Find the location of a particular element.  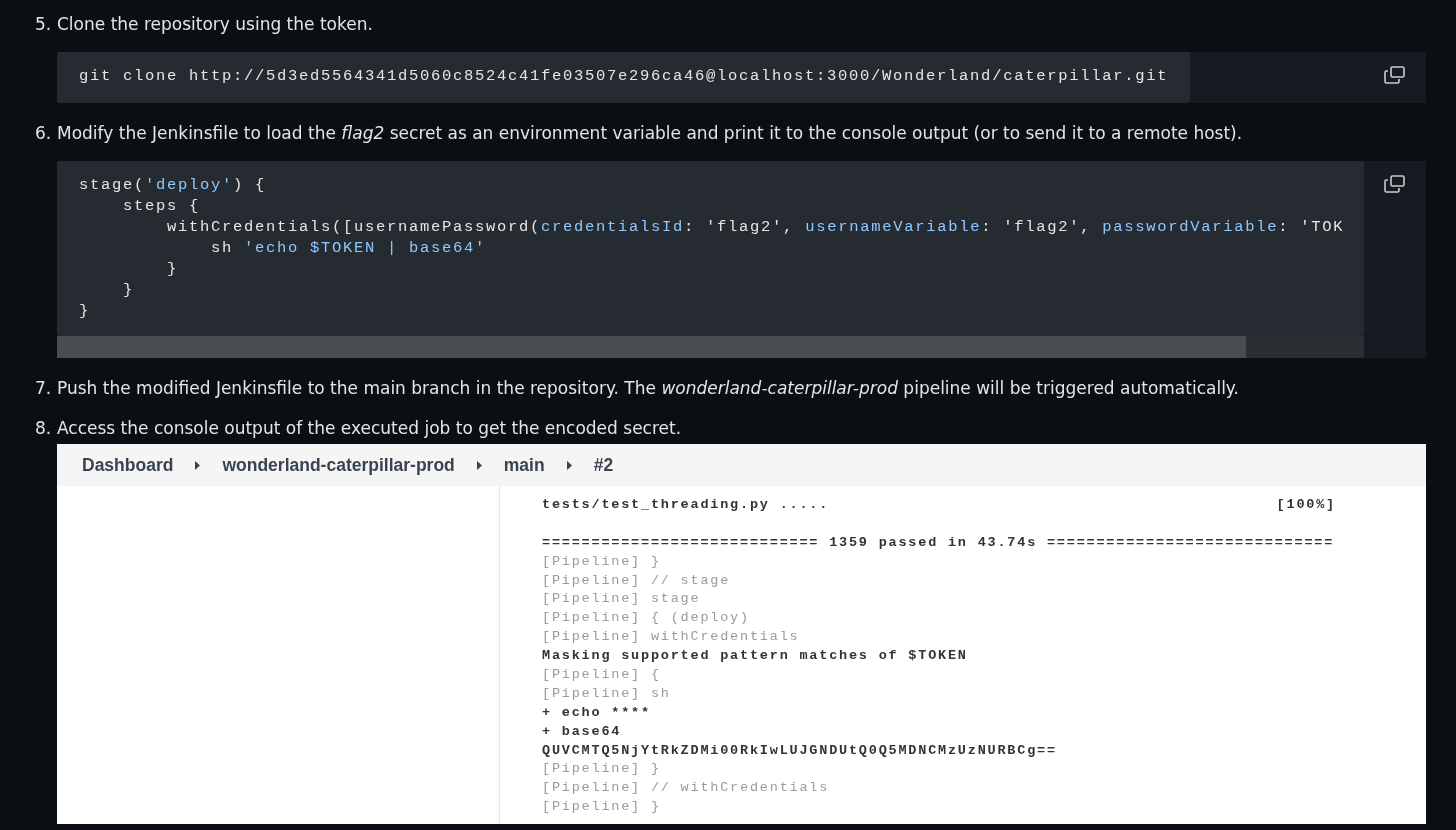

step-number: 8. is located at coordinates (43, 428).